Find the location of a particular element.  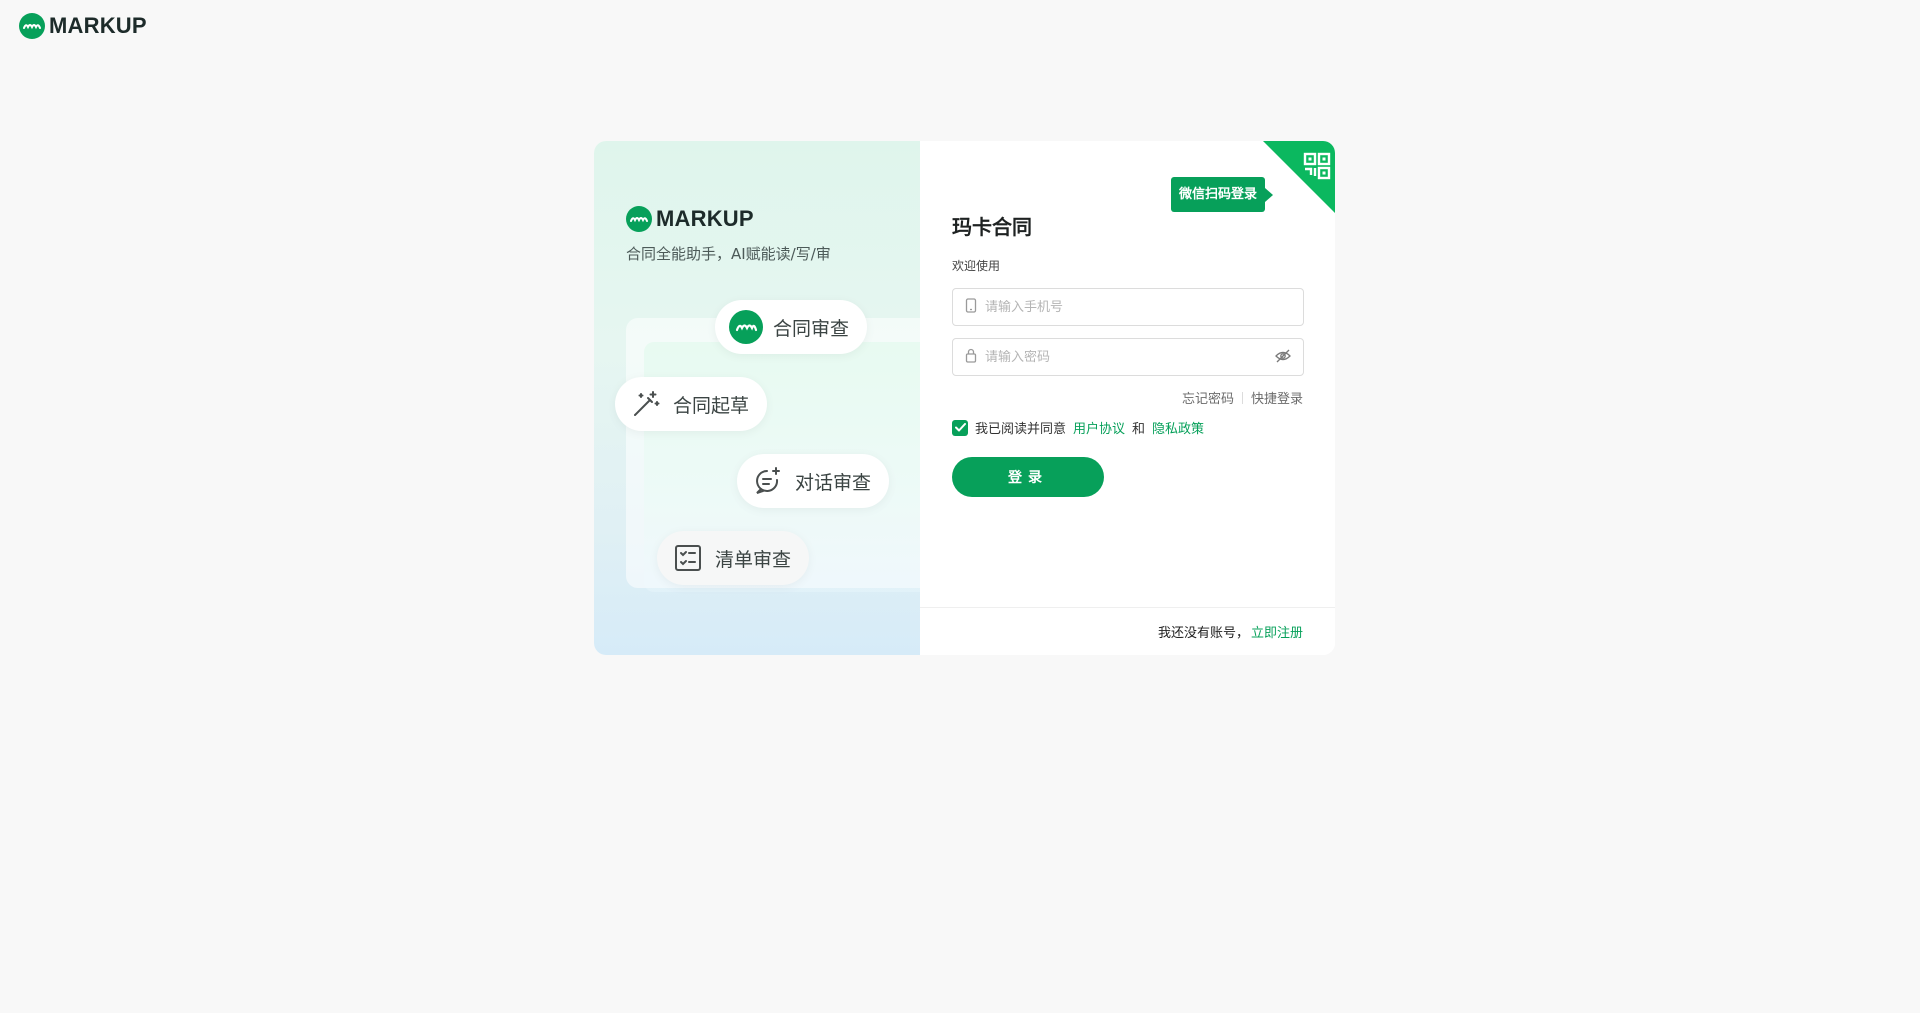

quick-login-link: 快捷登录 is located at coordinates (1277, 397).